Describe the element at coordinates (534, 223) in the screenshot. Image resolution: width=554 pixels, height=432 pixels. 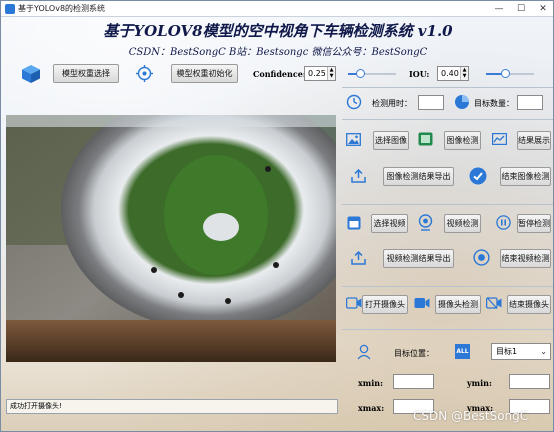
I see `pause-detect-button: 暂停检测` at that location.